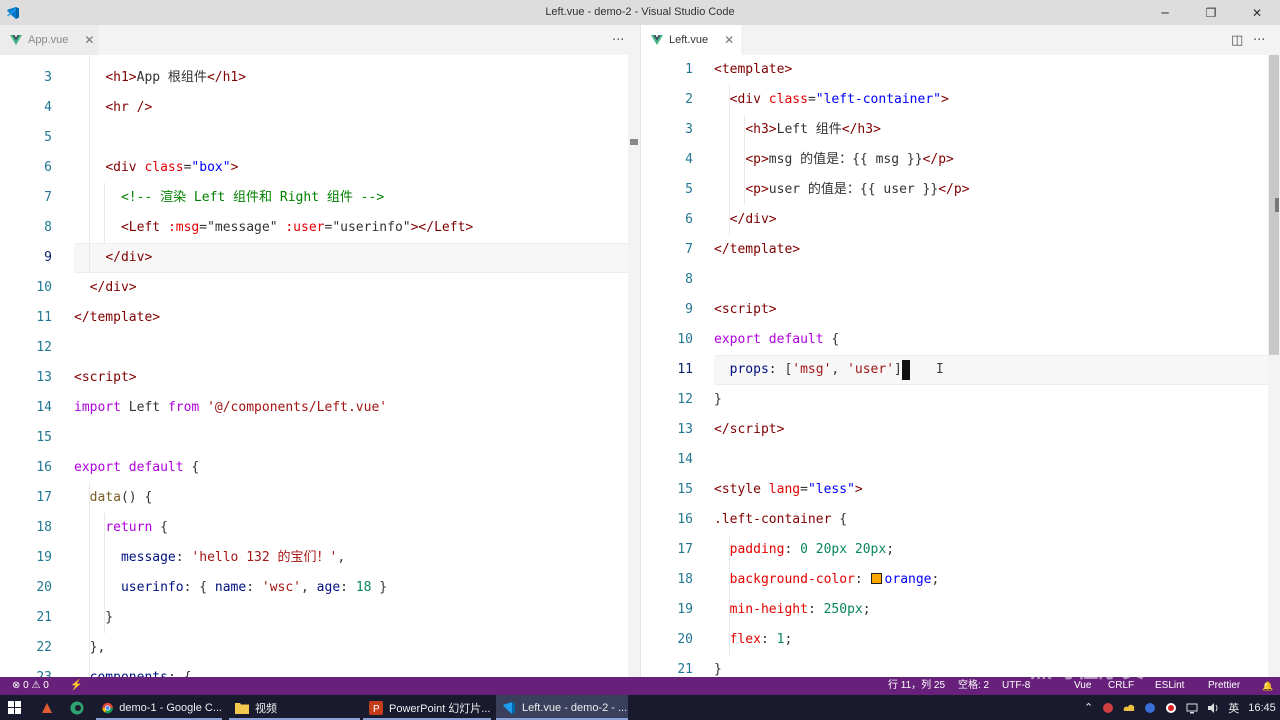 Image resolution: width=1280 pixels, height=720 pixels. Describe the element at coordinates (1262, 708) in the screenshot. I see `clock: 16:45` at that location.